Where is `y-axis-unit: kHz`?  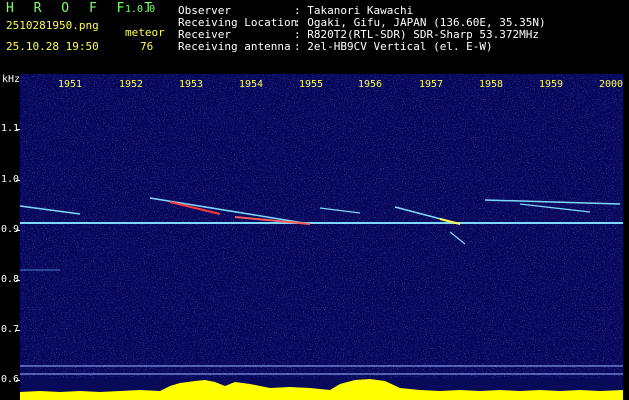 y-axis-unit: kHz is located at coordinates (11, 79).